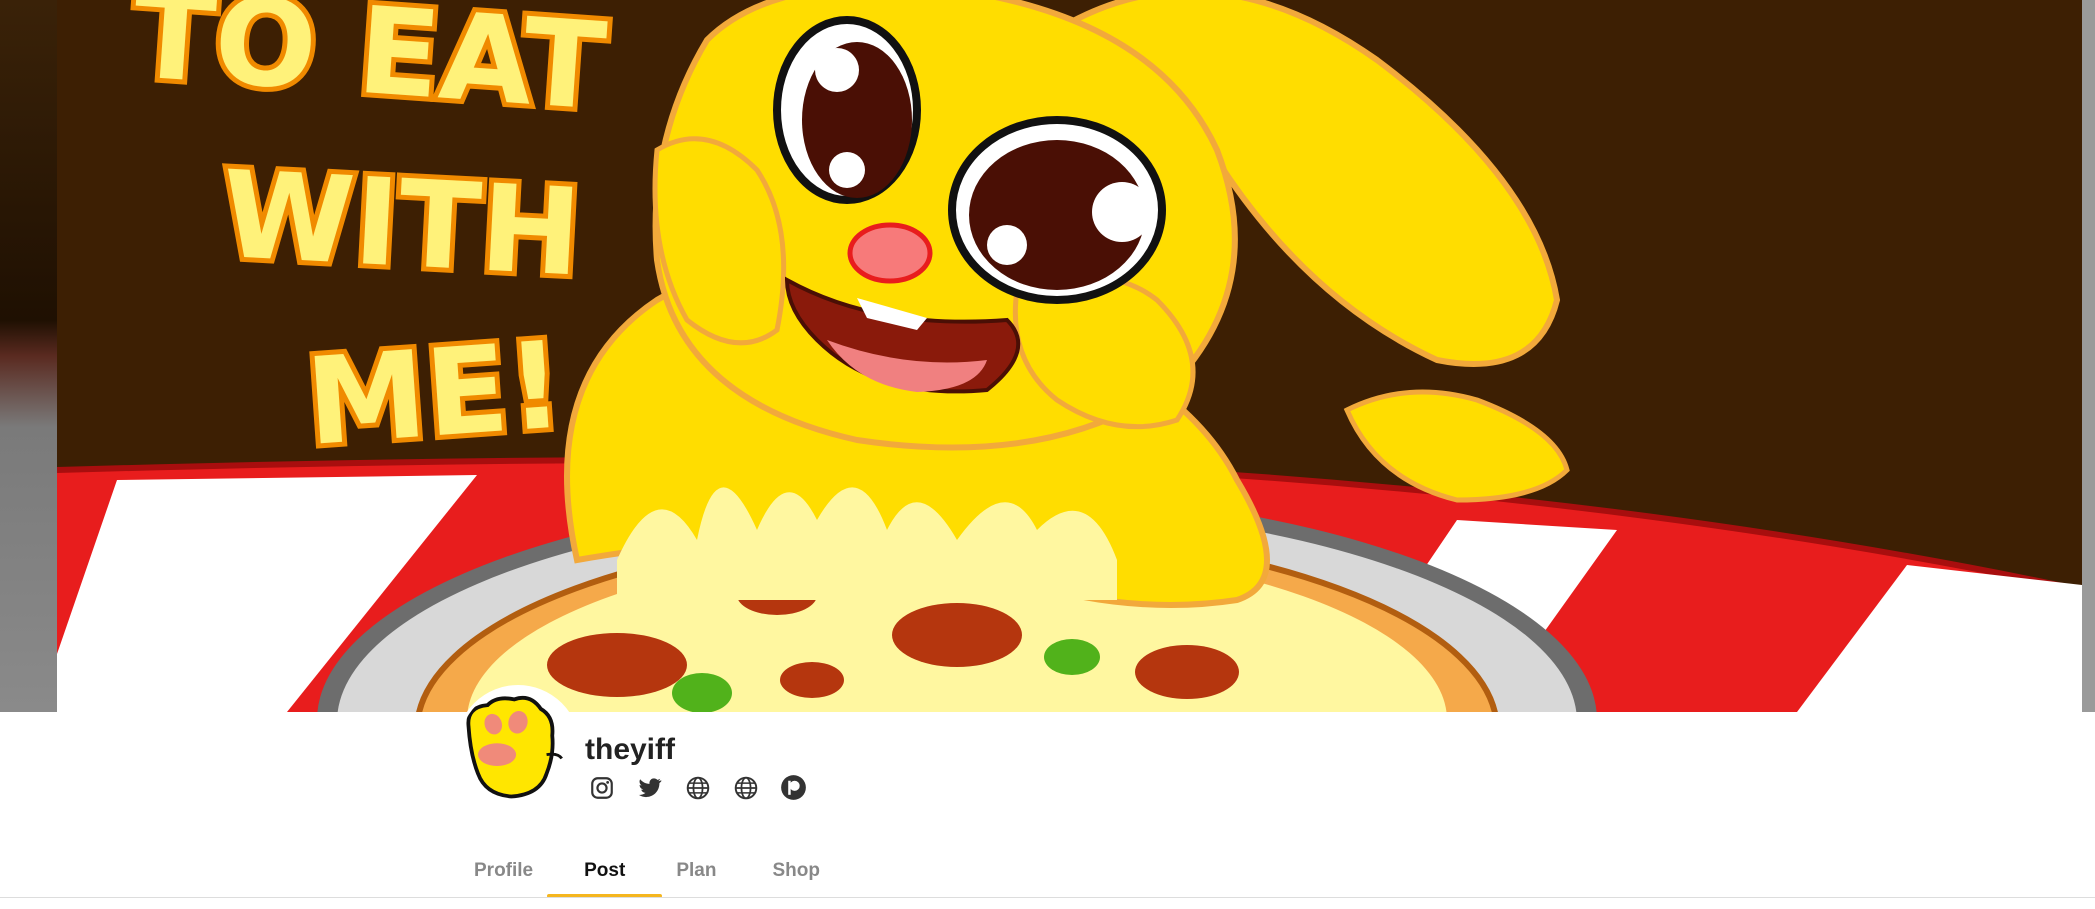 This screenshot has height=909, width=2095. Describe the element at coordinates (503, 871) in the screenshot. I see `tab-profile: Profile` at that location.